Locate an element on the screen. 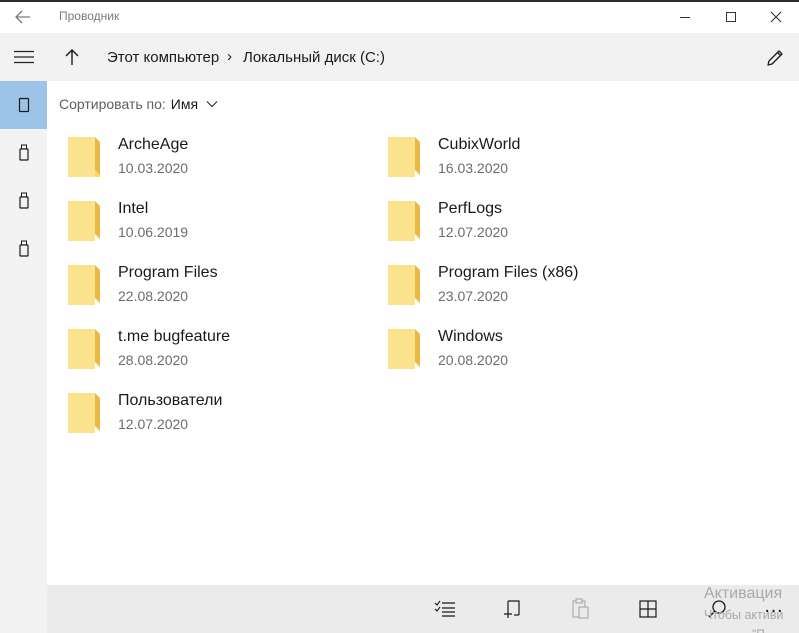  folder-date: 10.03.2020 is located at coordinates (153, 168).